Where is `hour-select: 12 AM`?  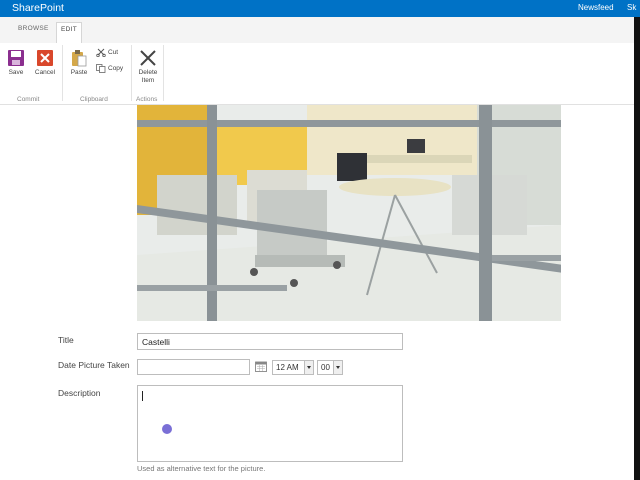
hour-select: 12 AM is located at coordinates (293, 367).